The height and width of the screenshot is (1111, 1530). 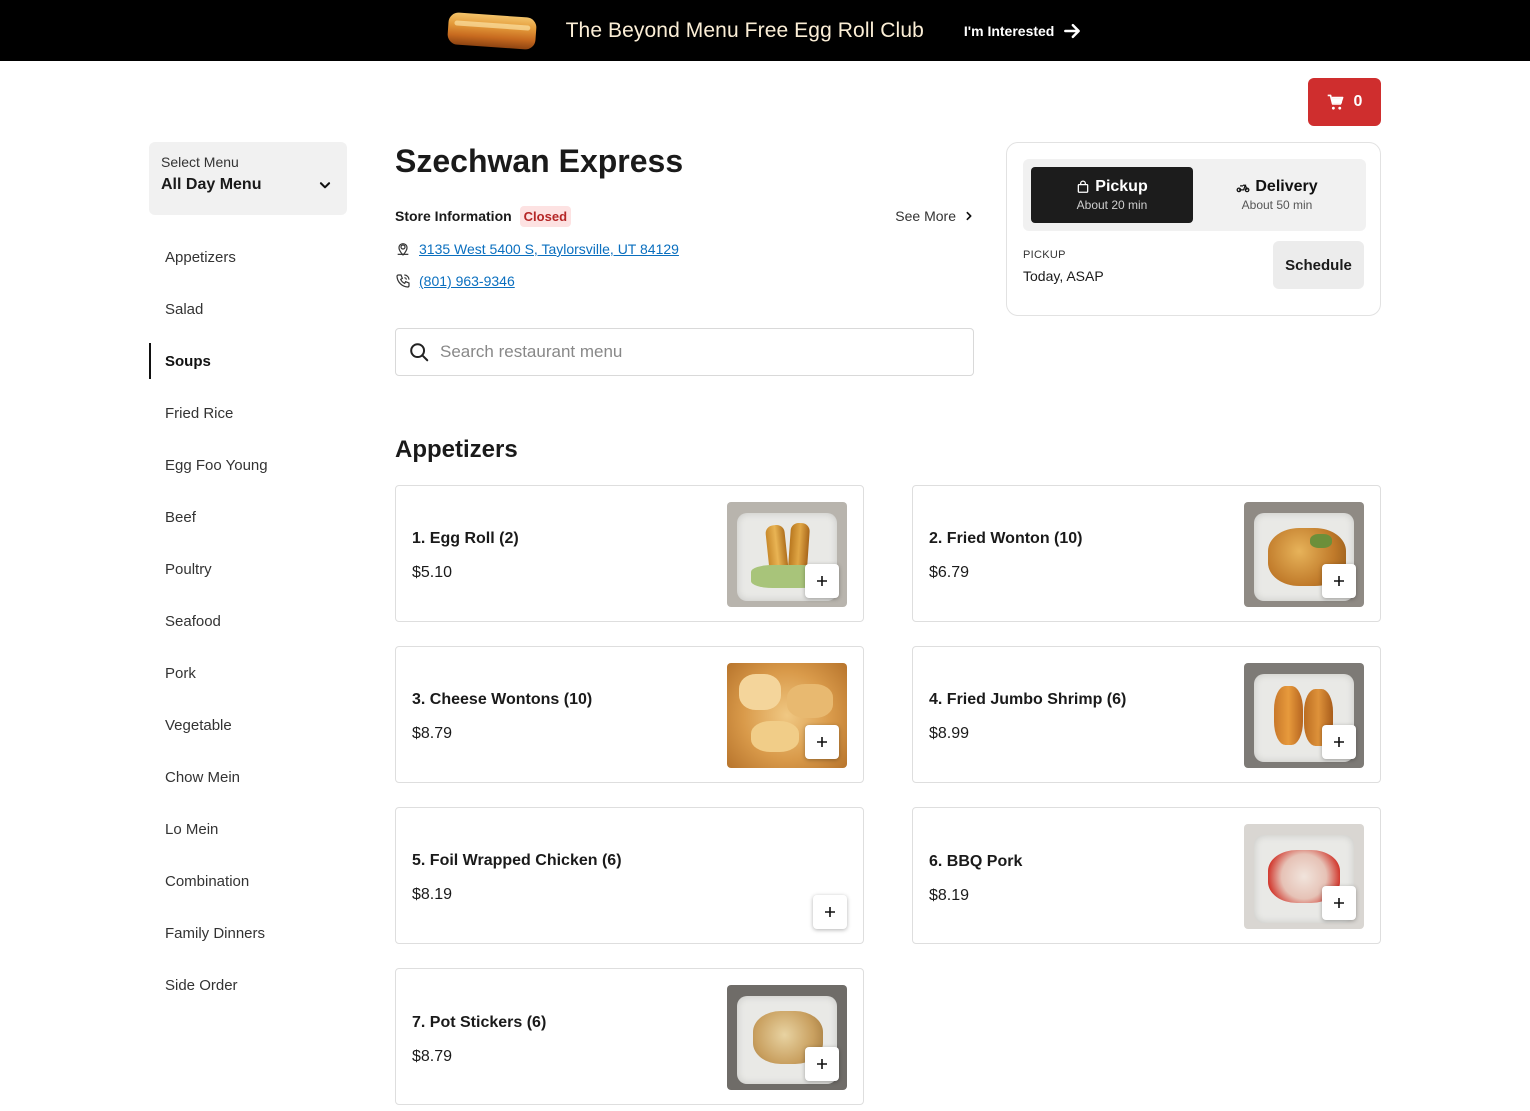 I want to click on scooter-icon, so click(x=1243, y=188).